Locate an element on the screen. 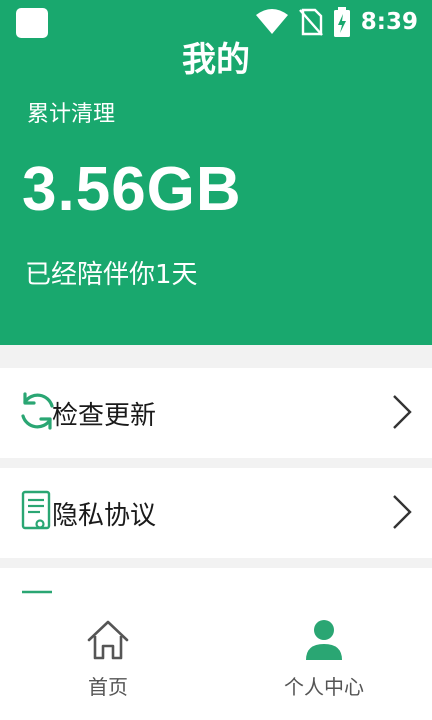 This screenshot has height=720, width=432. home-icon is located at coordinates (108, 640).